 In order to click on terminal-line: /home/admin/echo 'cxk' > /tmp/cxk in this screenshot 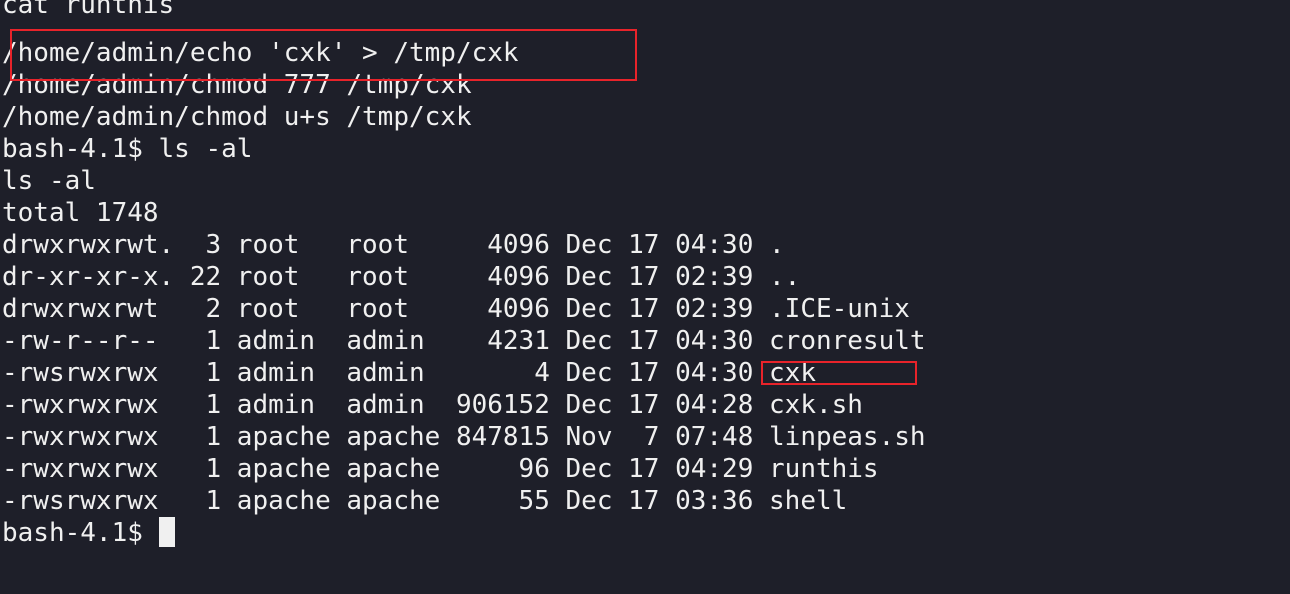, I will do `click(260, 53)`.